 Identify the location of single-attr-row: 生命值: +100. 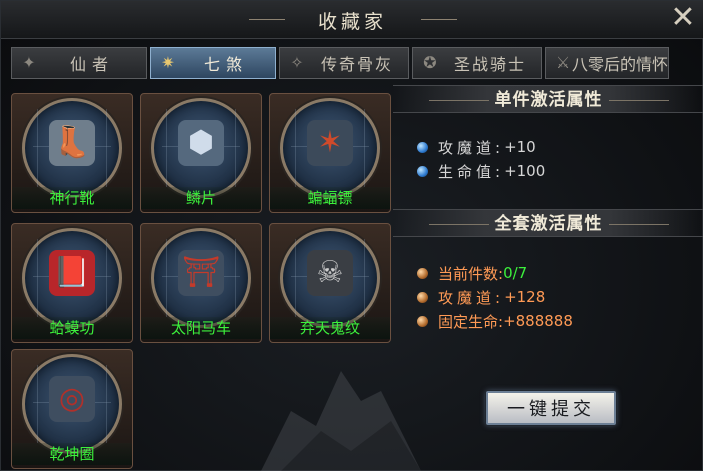
(481, 171).